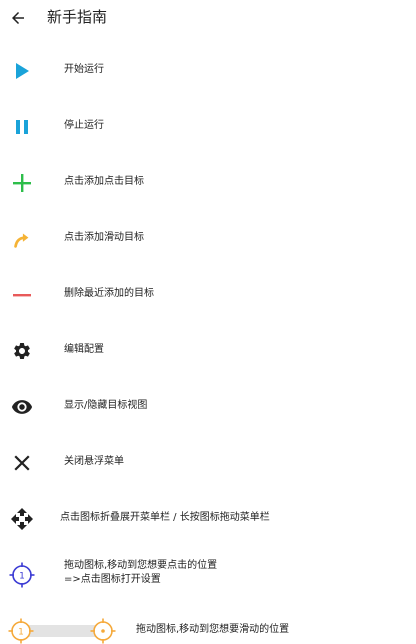 The image size is (416, 644). What do you see at coordinates (84, 349) in the screenshot?
I see `guide-item-label: 编辑配置` at bounding box center [84, 349].